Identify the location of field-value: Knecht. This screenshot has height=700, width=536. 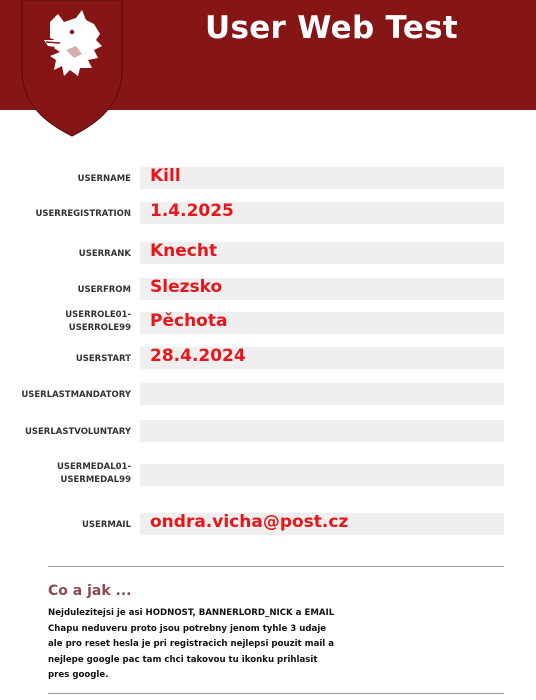
(184, 251).